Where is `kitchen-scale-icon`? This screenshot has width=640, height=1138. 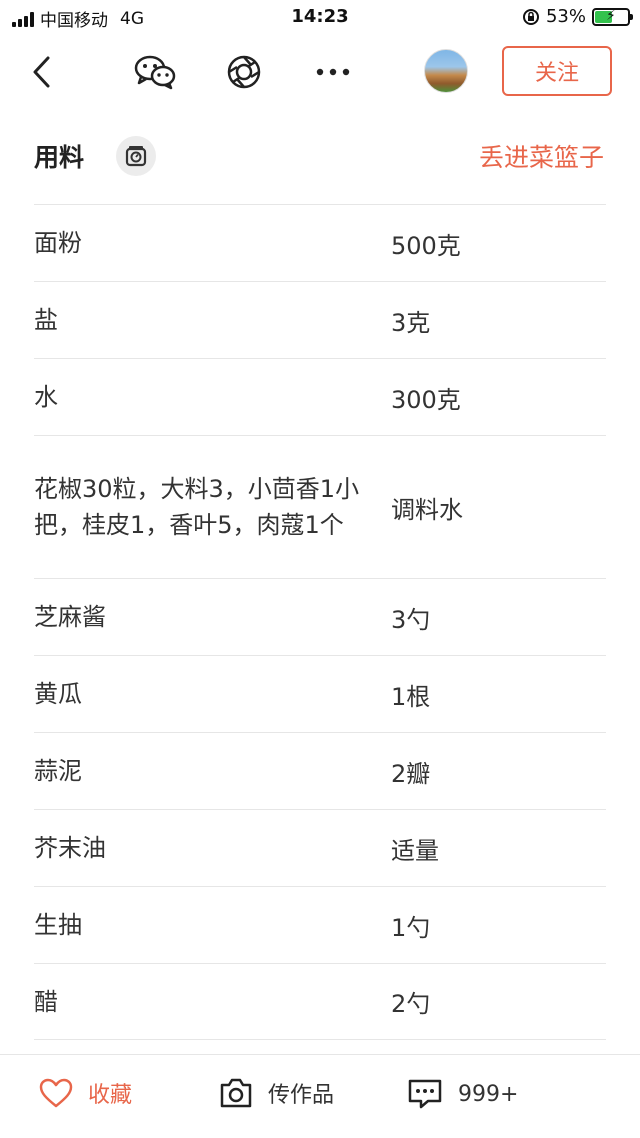 kitchen-scale-icon is located at coordinates (136, 156).